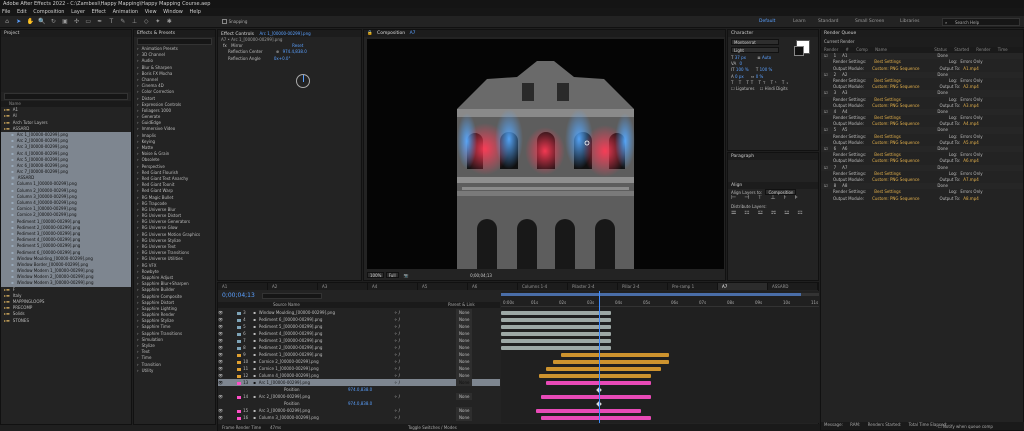 The width and height of the screenshot is (1024, 431). What do you see at coordinates (297, 312) in the screenshot?
I see `layer-name: Window Moulding_[00000-00299].png` at bounding box center [297, 312].